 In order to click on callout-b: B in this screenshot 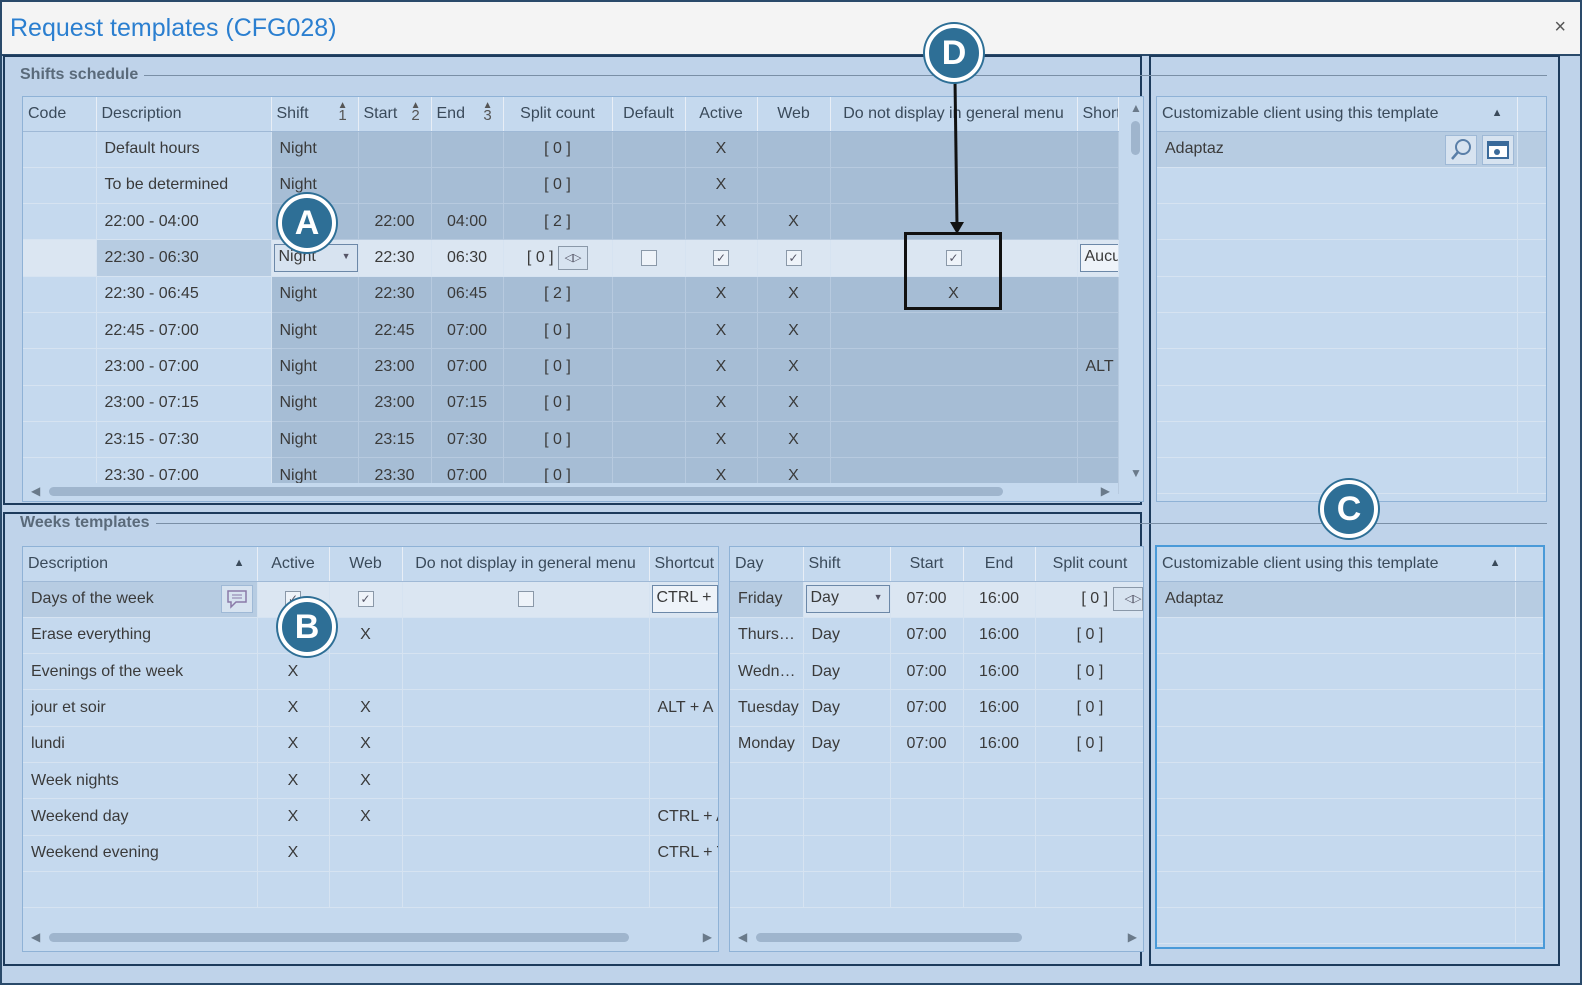, I will do `click(307, 627)`.